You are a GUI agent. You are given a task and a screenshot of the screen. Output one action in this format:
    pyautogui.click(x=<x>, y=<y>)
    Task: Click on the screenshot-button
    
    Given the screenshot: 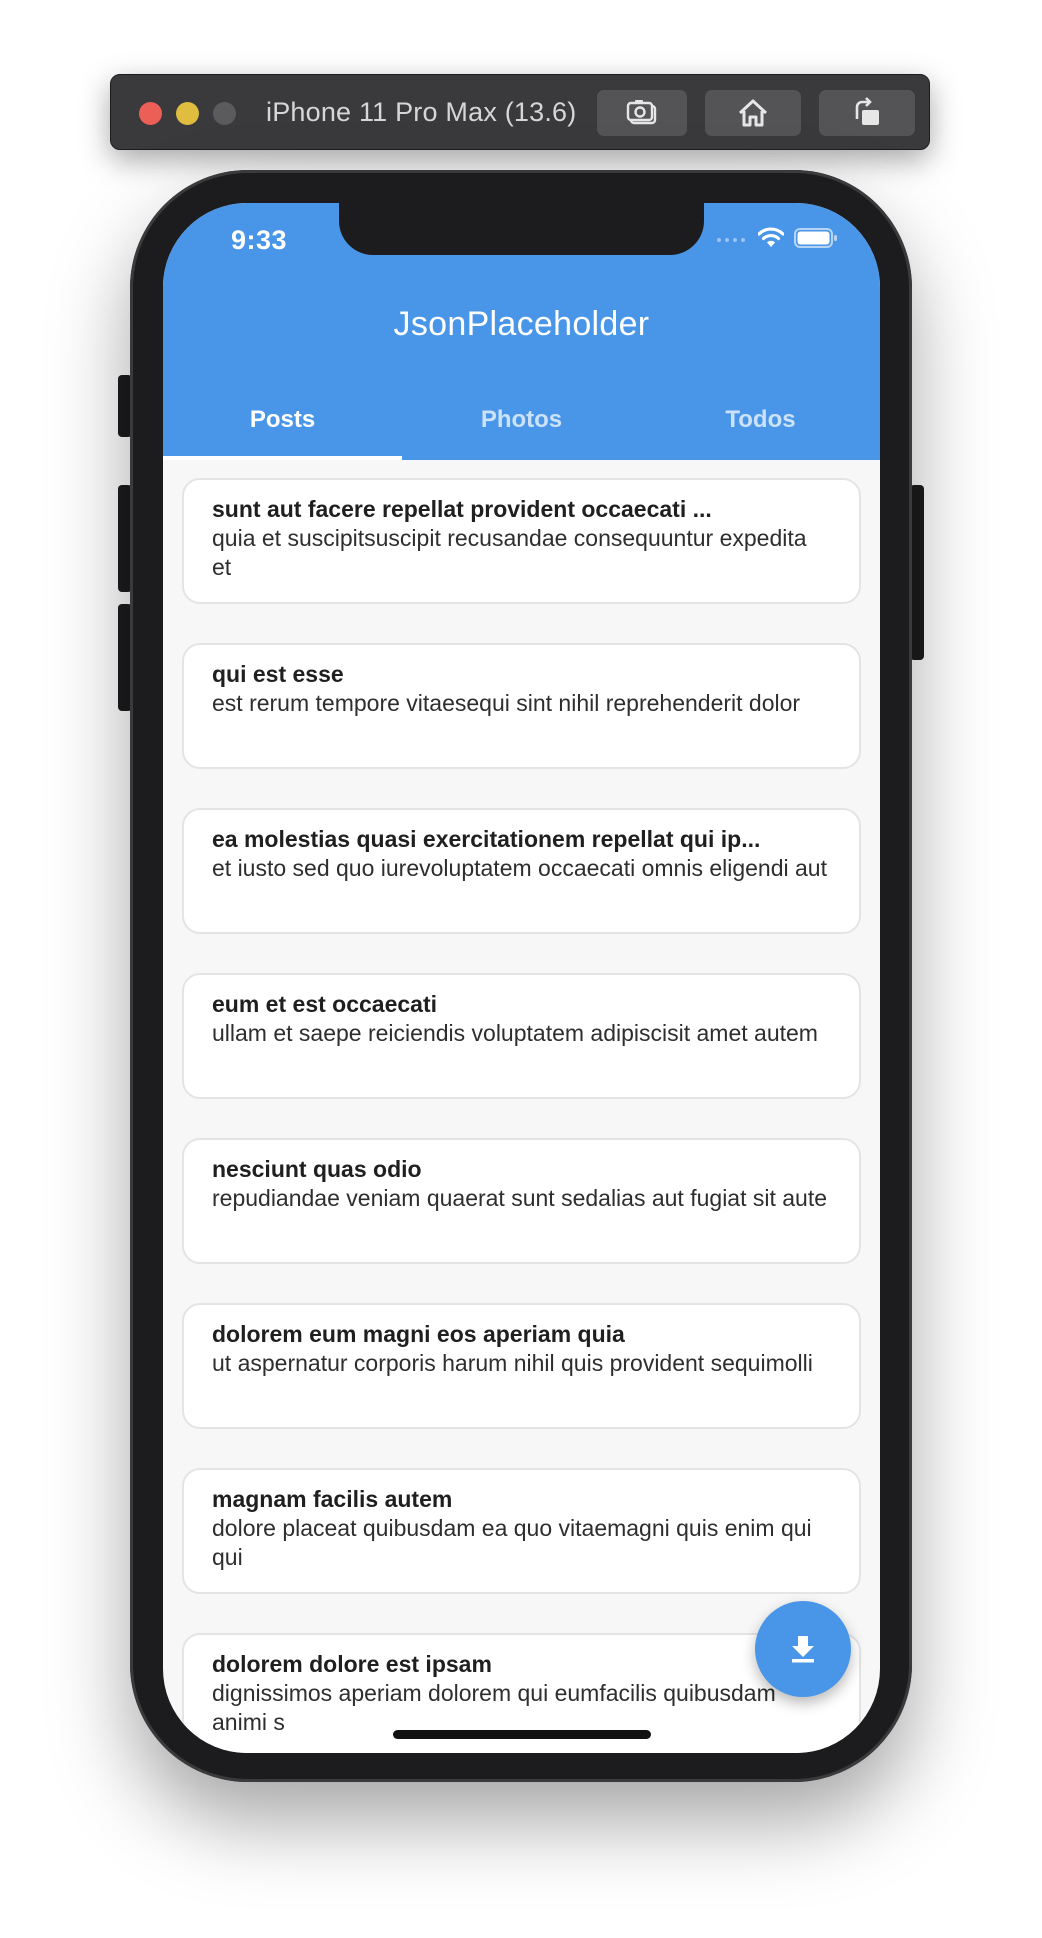 What is the action you would take?
    pyautogui.click(x=642, y=113)
    